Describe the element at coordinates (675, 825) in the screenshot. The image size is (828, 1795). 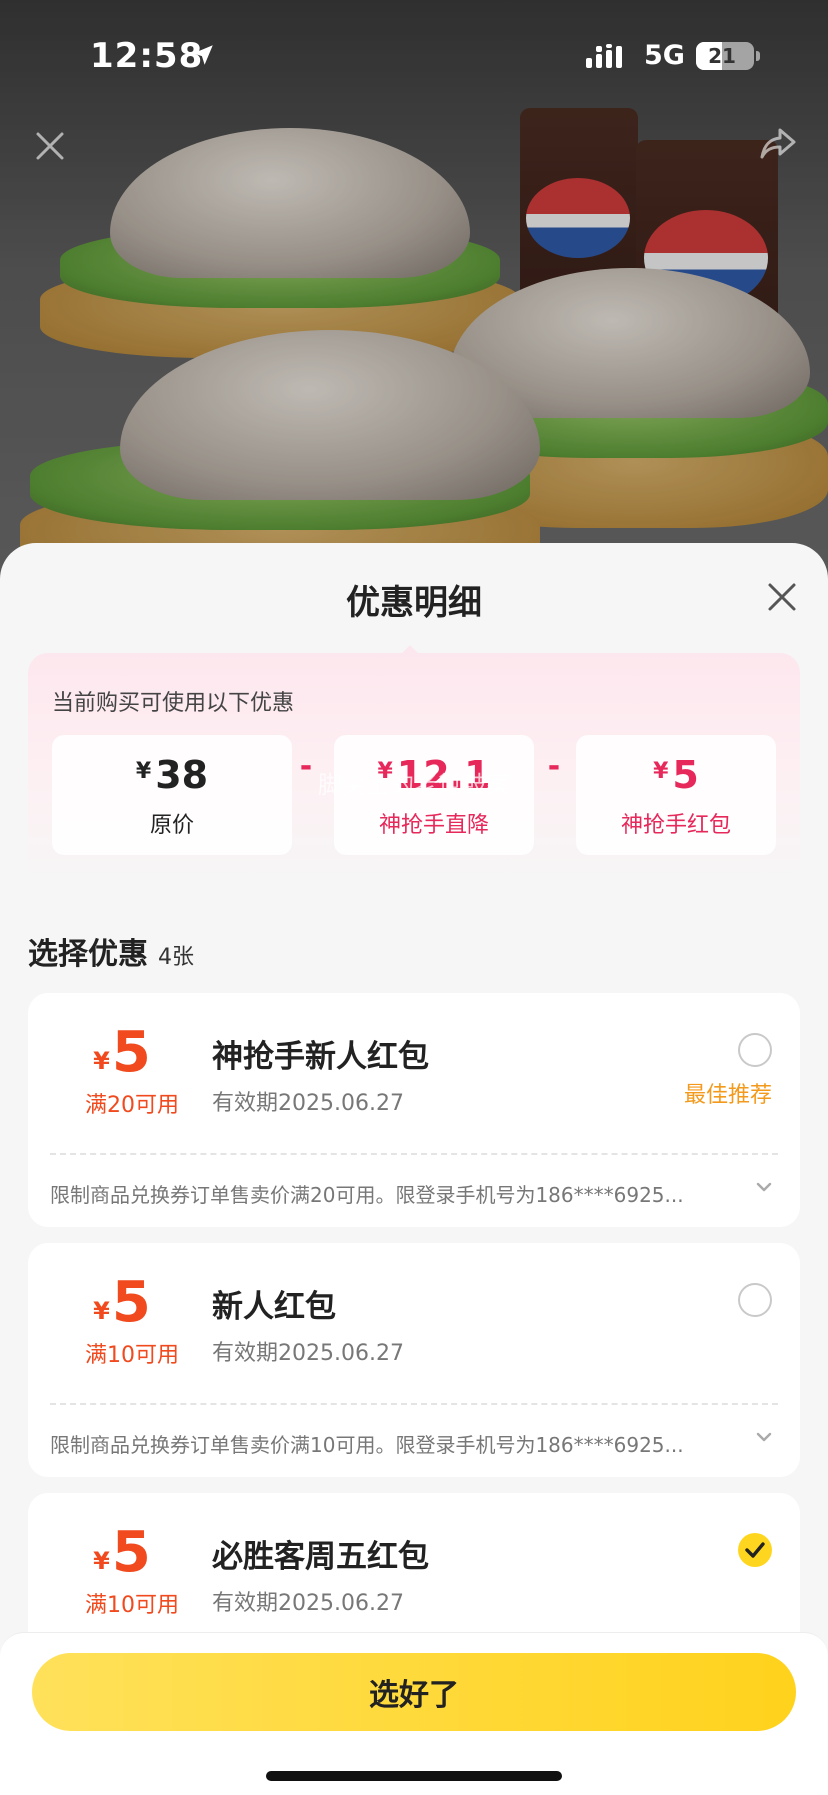
I see `red-packet-label: 神抢手红包` at that location.